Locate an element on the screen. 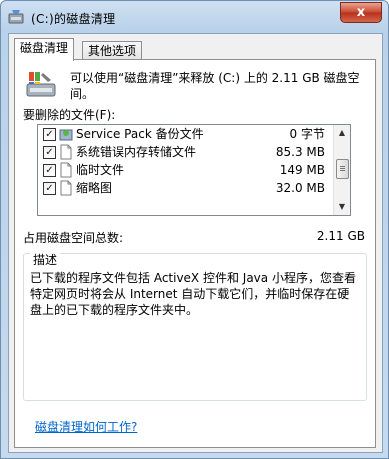  disk-cleanup-app-icon is located at coordinates (16, 17).